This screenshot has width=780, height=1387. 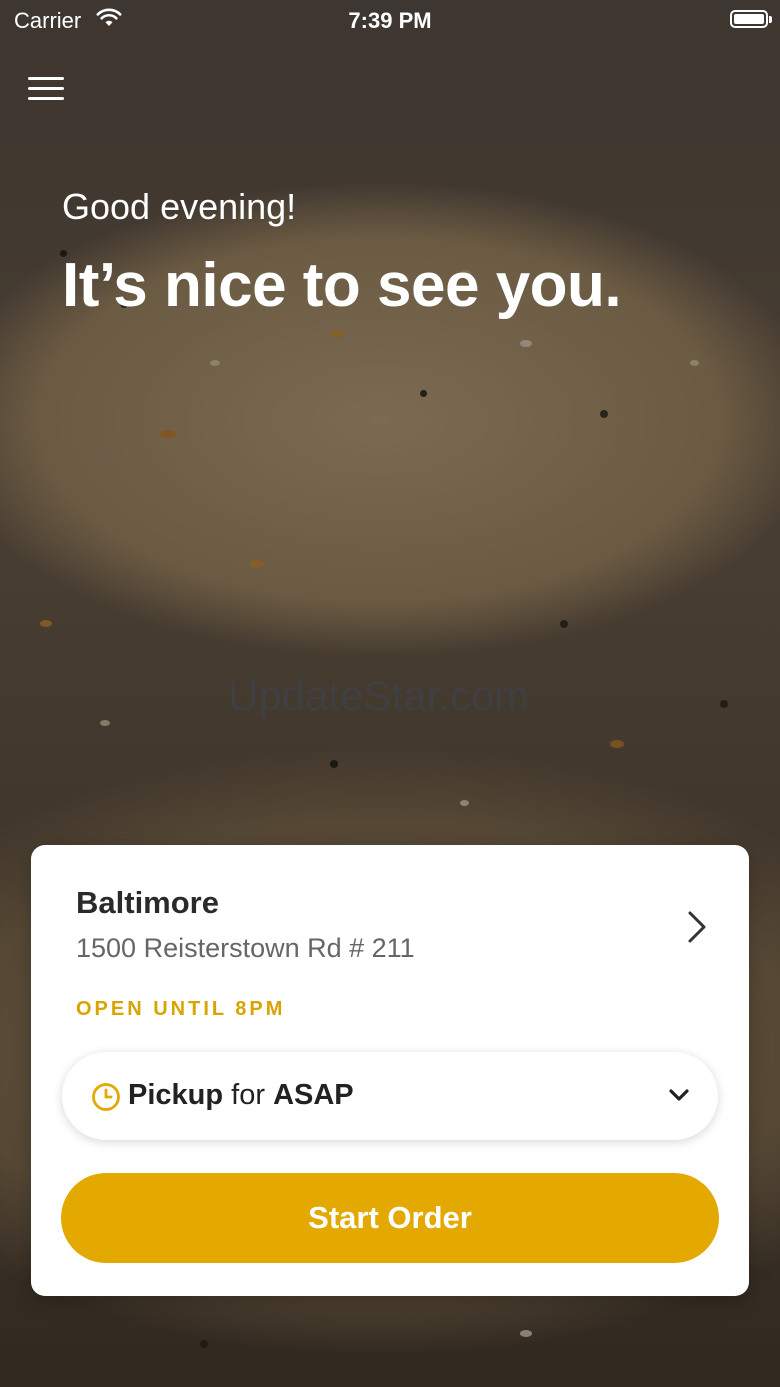 I want to click on location-selector: Baltimore 1500 Reisterstown Rd # 211, so click(x=396, y=930).